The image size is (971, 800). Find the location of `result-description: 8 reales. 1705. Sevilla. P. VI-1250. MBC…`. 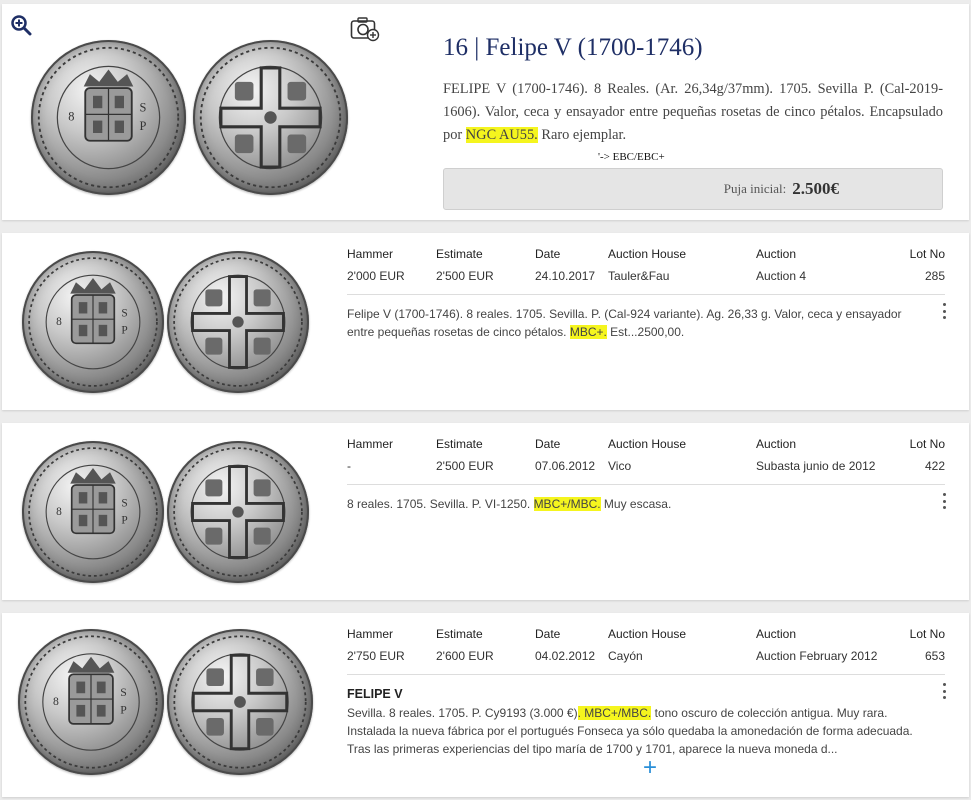

result-description: 8 reales. 1705. Sevilla. P. VI-1250. MBC… is located at coordinates (634, 504).